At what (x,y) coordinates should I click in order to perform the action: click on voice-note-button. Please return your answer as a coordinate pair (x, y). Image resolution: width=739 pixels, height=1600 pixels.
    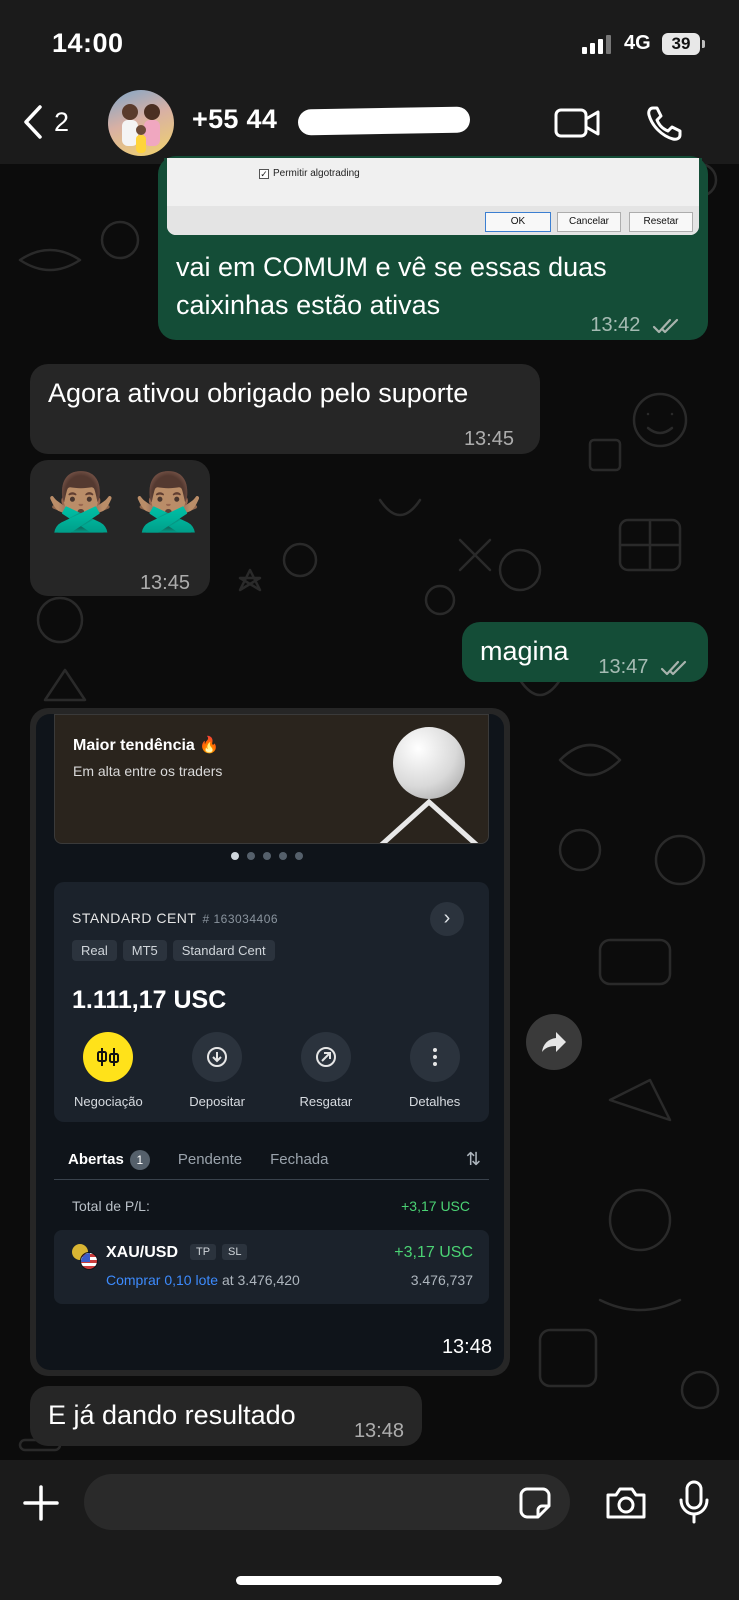
    Looking at the image, I should click on (694, 1504).